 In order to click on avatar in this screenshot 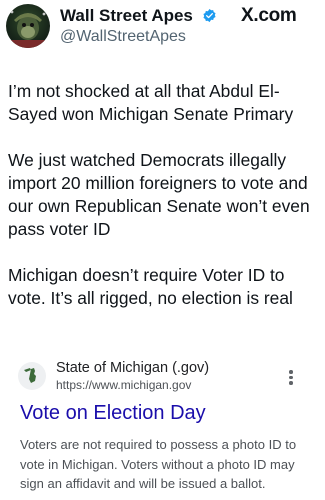, I will do `click(28, 26)`.